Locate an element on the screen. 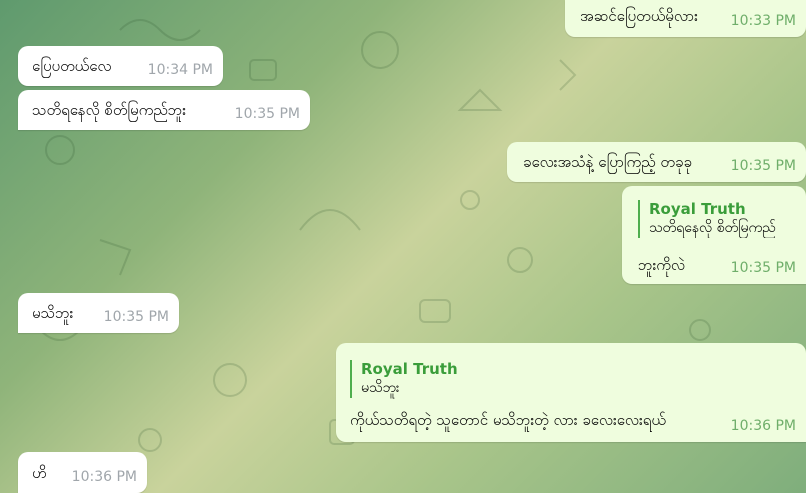 Image resolution: width=806 pixels, height=493 pixels. message-bubble-incoming: သတိရနေလို စိတ်မြကည်ဘူး 10:35 PM is located at coordinates (164, 110).